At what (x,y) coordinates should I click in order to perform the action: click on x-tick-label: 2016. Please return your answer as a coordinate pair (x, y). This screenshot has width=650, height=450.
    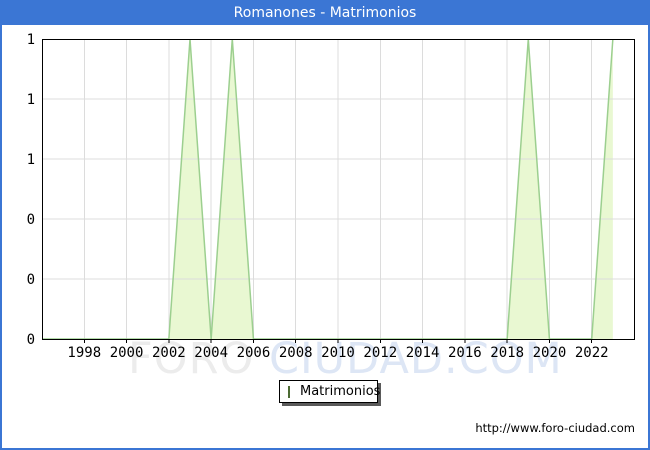
    Looking at the image, I should click on (465, 353).